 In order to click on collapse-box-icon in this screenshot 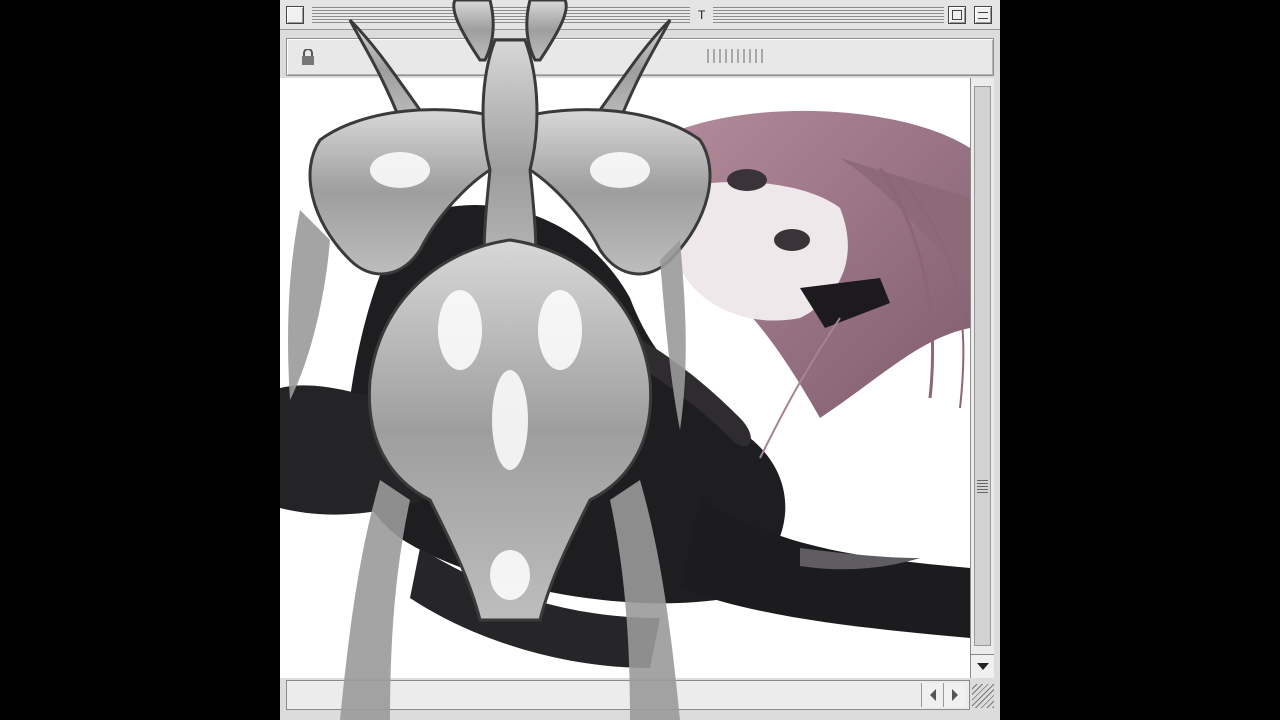, I will do `click(983, 15)`.